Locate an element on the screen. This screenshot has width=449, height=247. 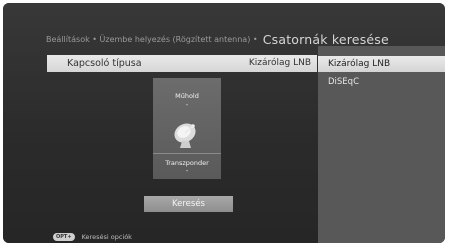
switch-type-value: Kizárólag LNB is located at coordinates (279, 63).